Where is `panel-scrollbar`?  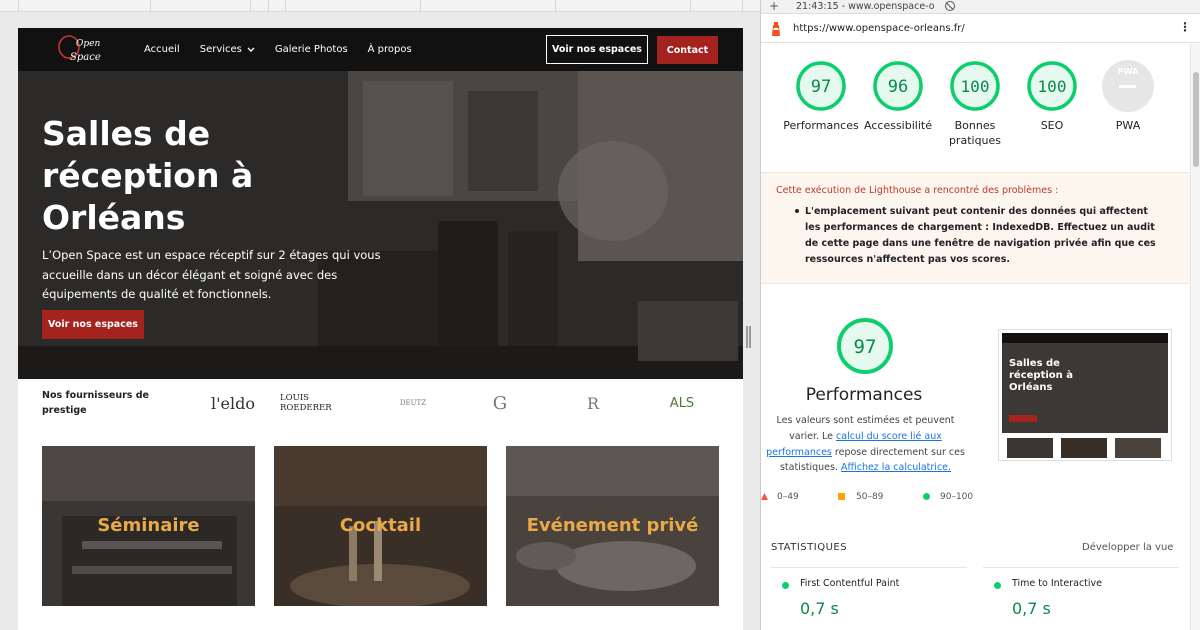
panel-scrollbar is located at coordinates (1195, 337).